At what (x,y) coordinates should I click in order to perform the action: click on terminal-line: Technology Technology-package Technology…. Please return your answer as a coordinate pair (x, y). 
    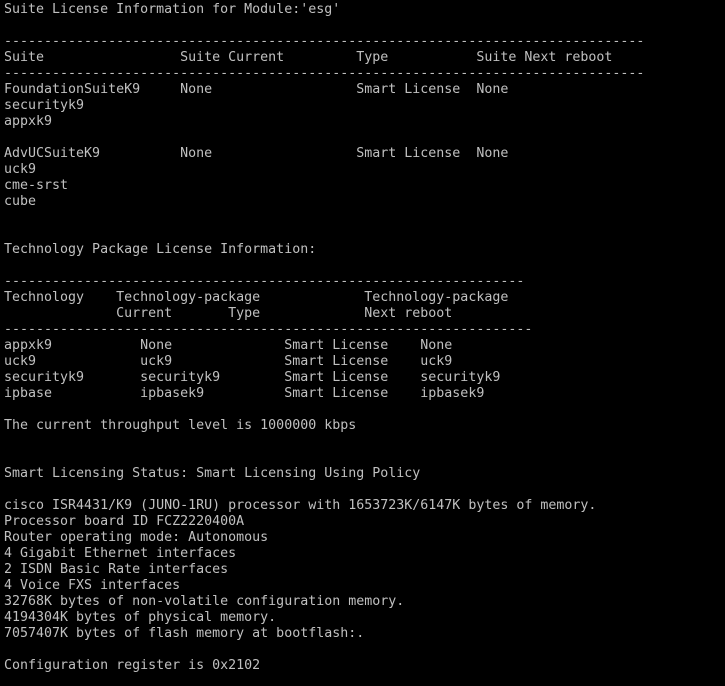
    Looking at the image, I should click on (256, 297).